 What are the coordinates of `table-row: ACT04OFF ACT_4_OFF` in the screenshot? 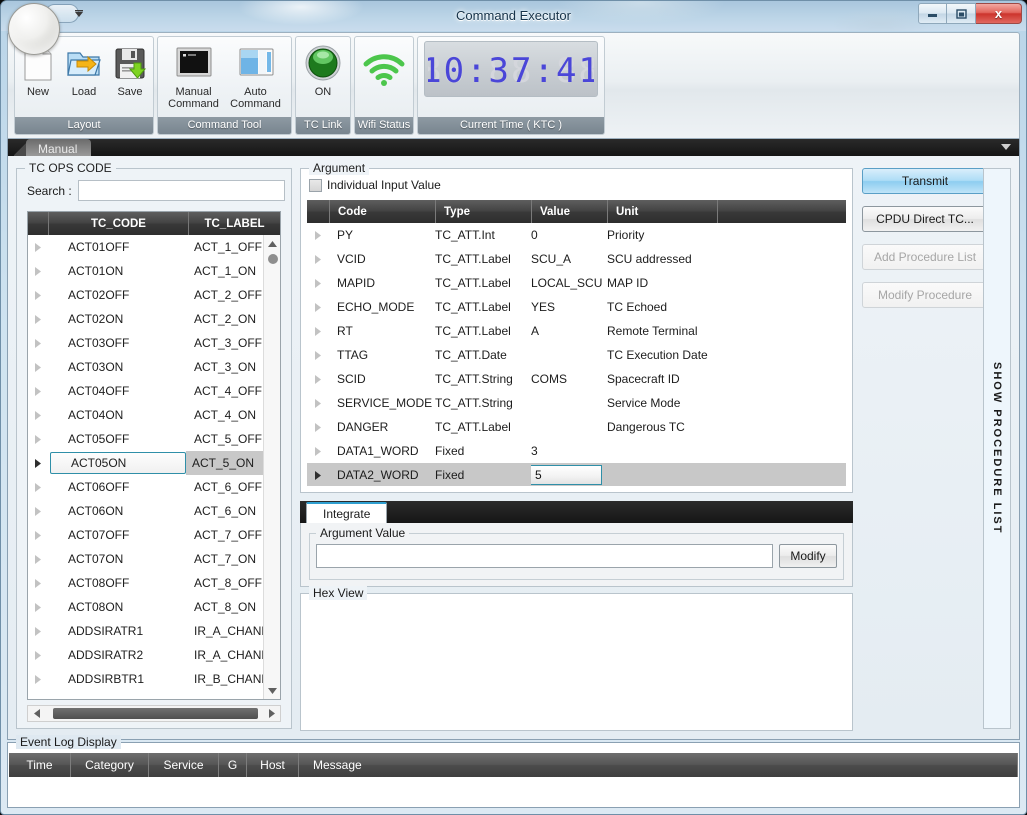 It's located at (145, 391).